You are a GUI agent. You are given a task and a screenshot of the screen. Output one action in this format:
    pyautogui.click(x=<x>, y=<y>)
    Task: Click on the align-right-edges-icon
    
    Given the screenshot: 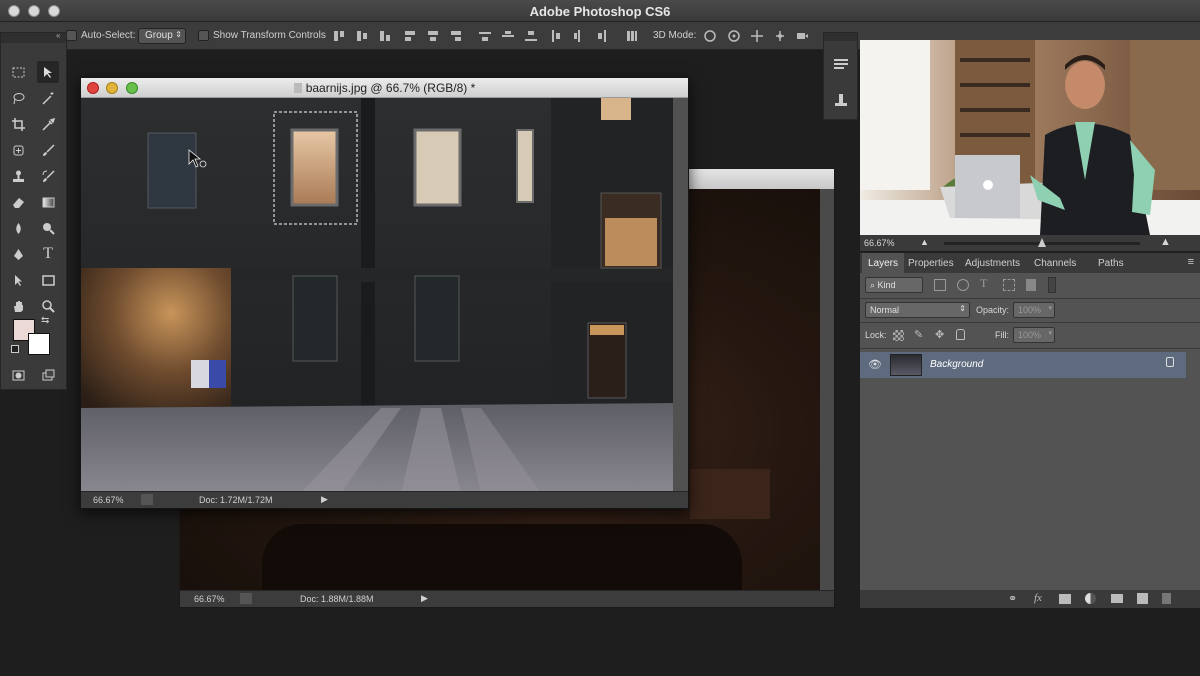 What is the action you would take?
    pyautogui.click(x=456, y=36)
    